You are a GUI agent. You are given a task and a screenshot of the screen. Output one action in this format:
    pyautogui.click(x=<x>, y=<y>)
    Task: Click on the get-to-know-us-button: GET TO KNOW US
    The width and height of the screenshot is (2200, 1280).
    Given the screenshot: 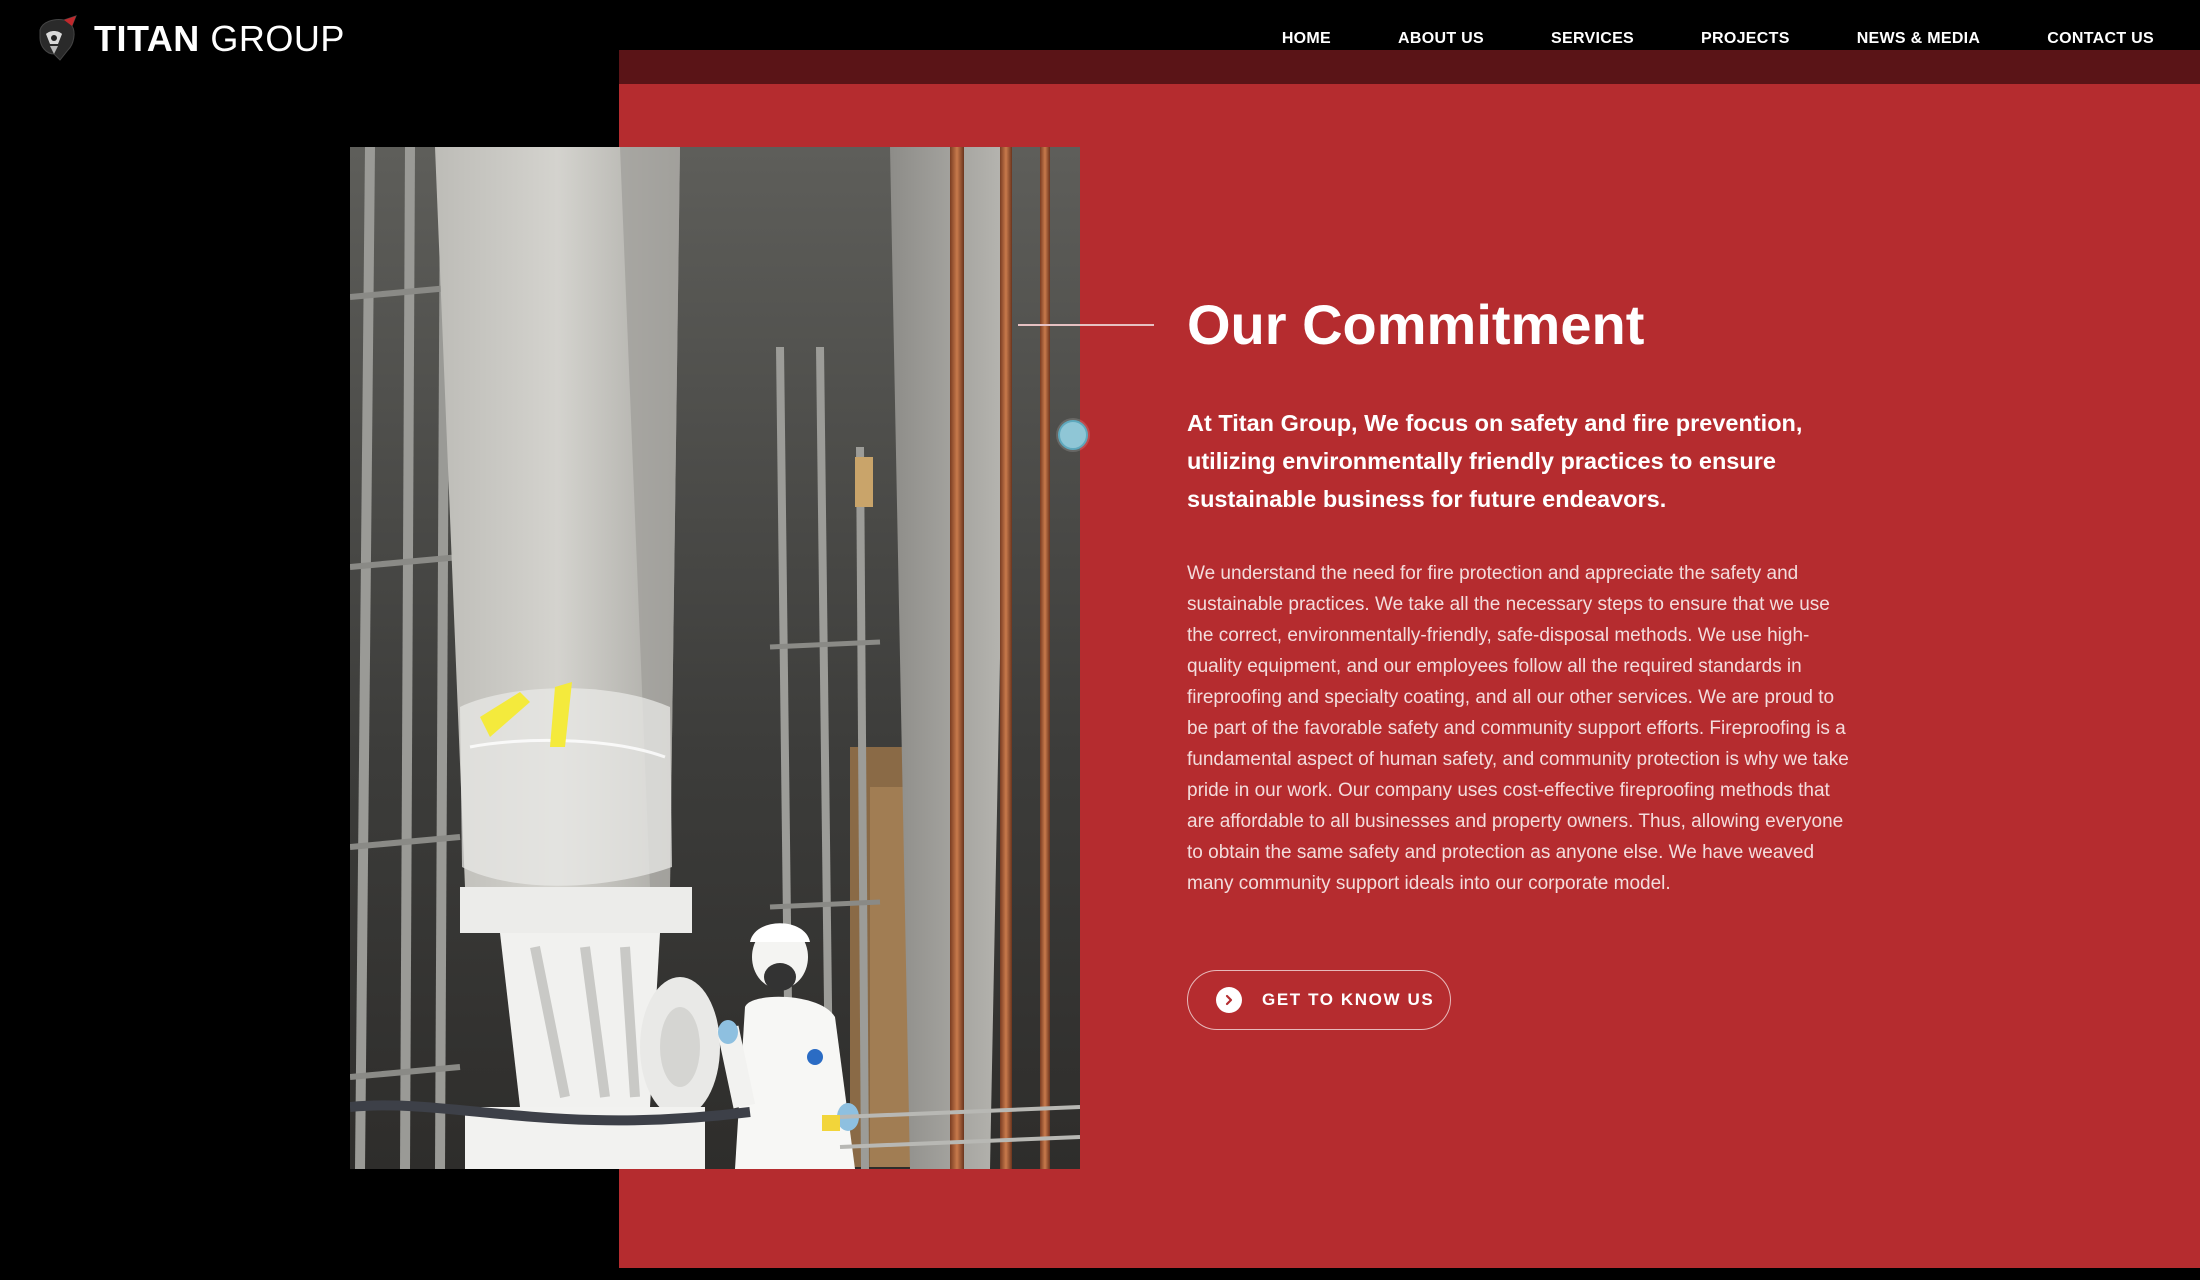 What is the action you would take?
    pyautogui.click(x=1319, y=1000)
    